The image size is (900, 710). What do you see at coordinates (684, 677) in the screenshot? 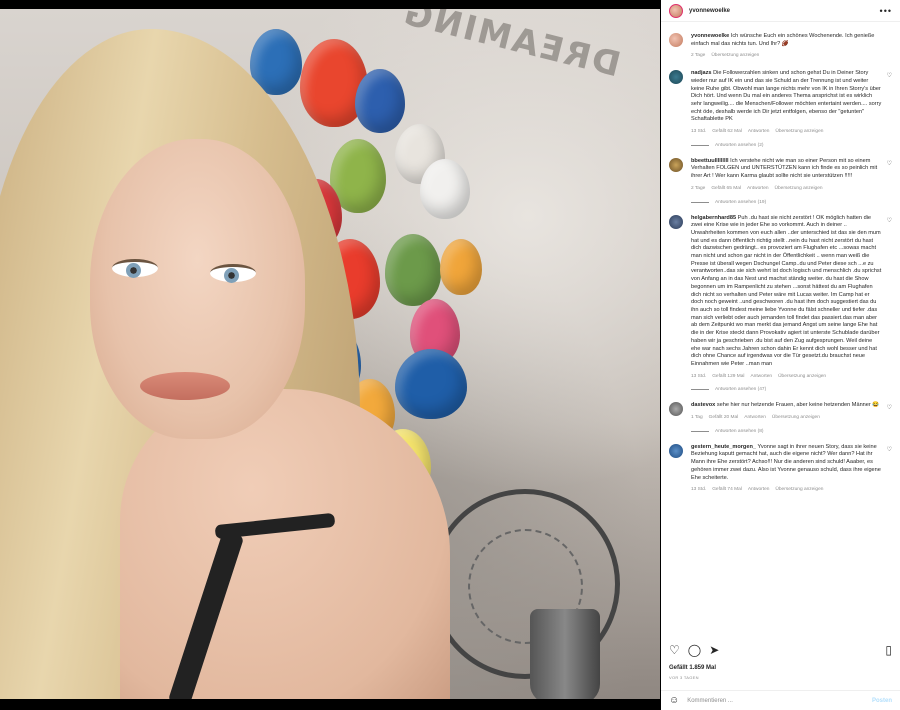
I see `post-age: VOR 3 TAGEN` at bounding box center [684, 677].